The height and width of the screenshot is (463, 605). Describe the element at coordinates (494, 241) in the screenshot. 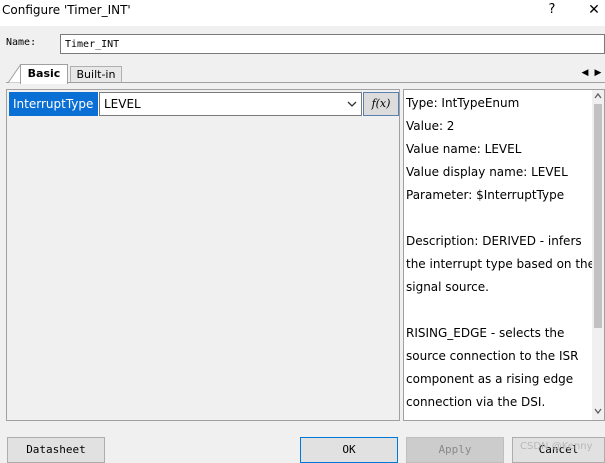

I see `description-line: Description: DERIVED - infers` at that location.